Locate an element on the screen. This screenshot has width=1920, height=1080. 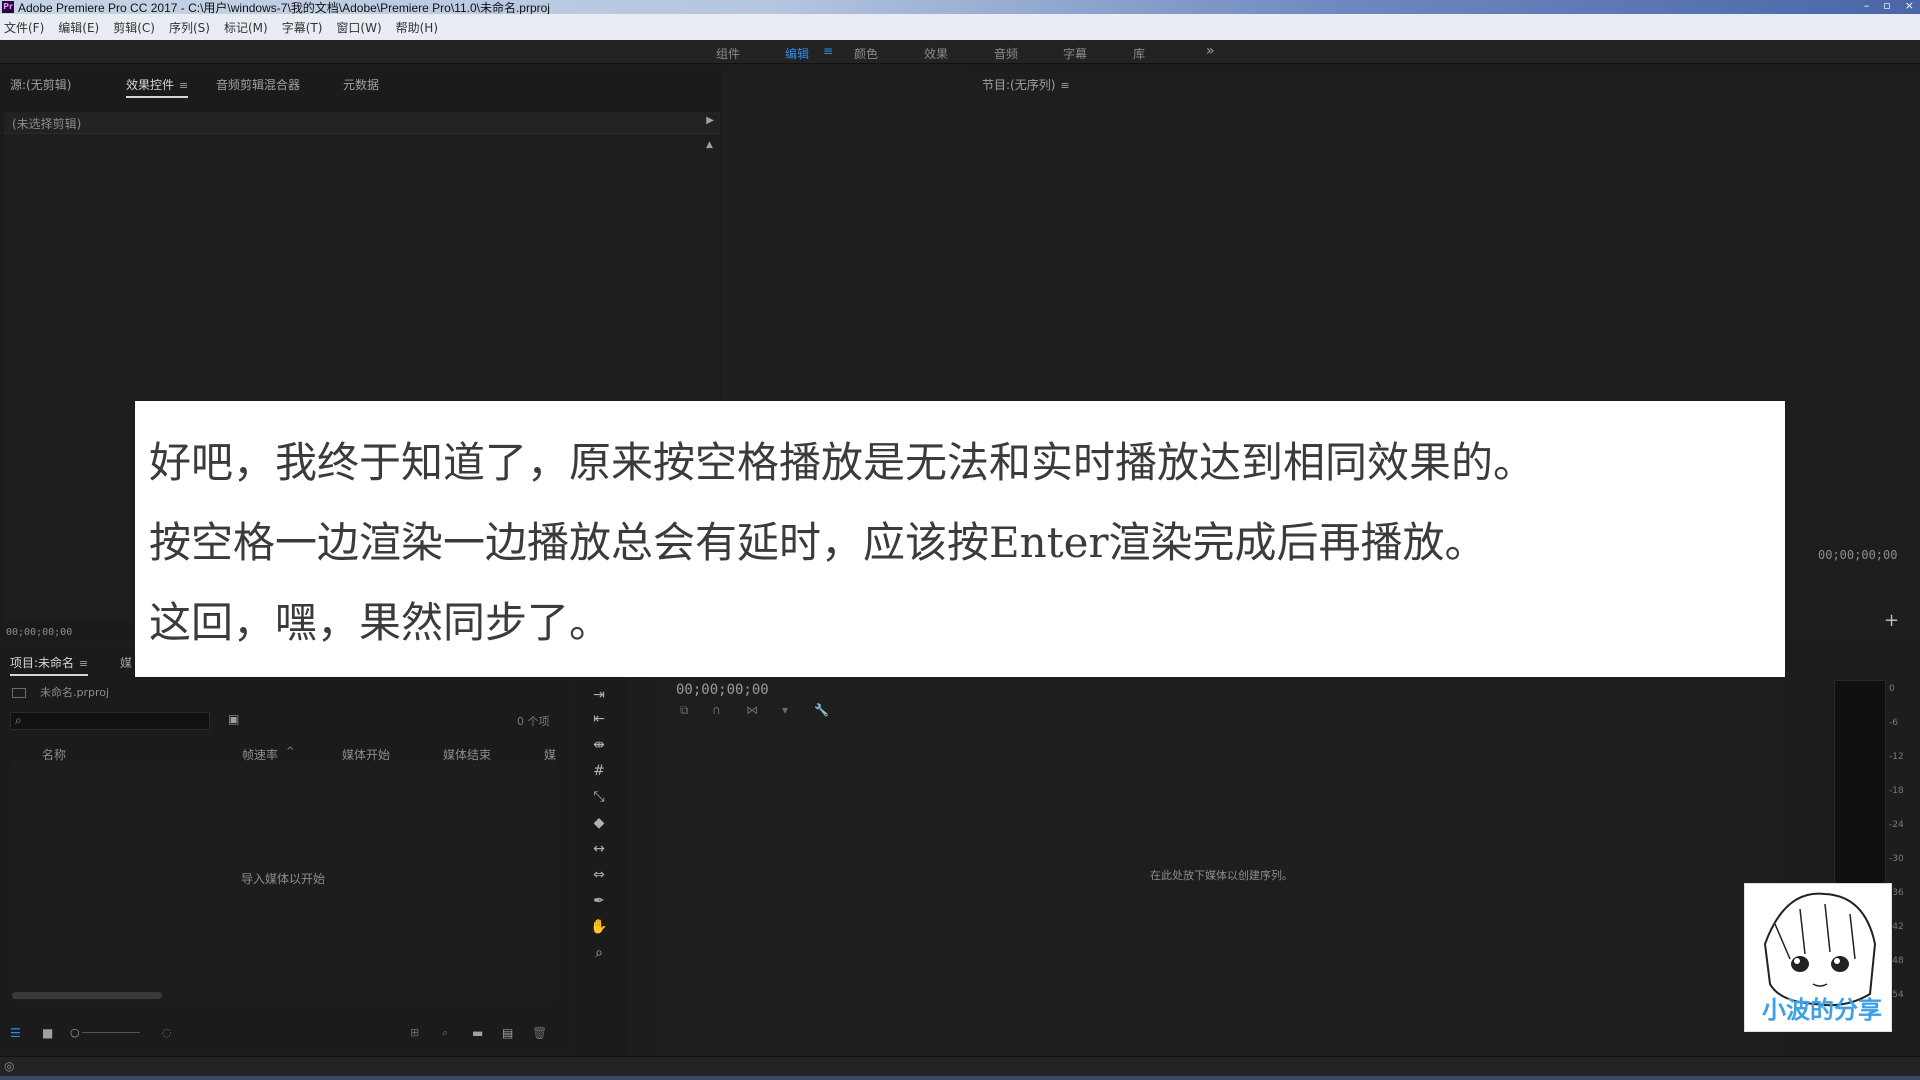
meter-tick: -30 is located at coordinates (1896, 859).